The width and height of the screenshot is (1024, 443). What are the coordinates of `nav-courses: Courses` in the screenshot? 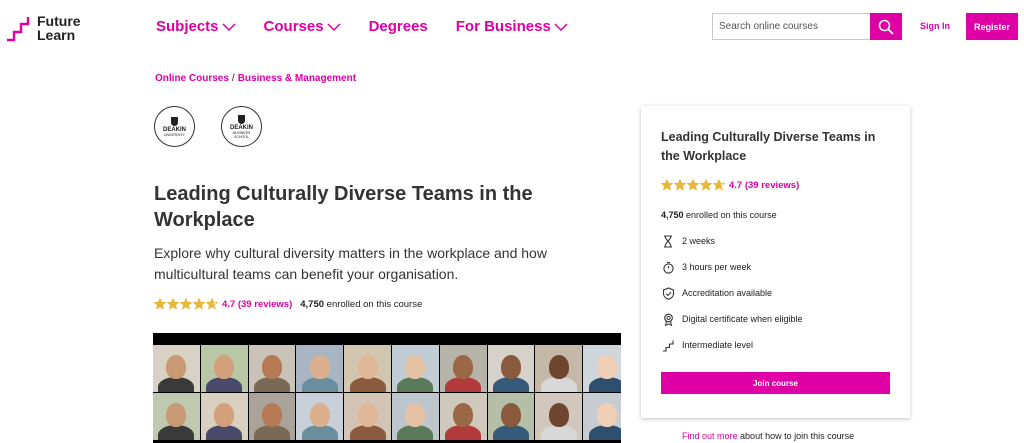 It's located at (302, 26).